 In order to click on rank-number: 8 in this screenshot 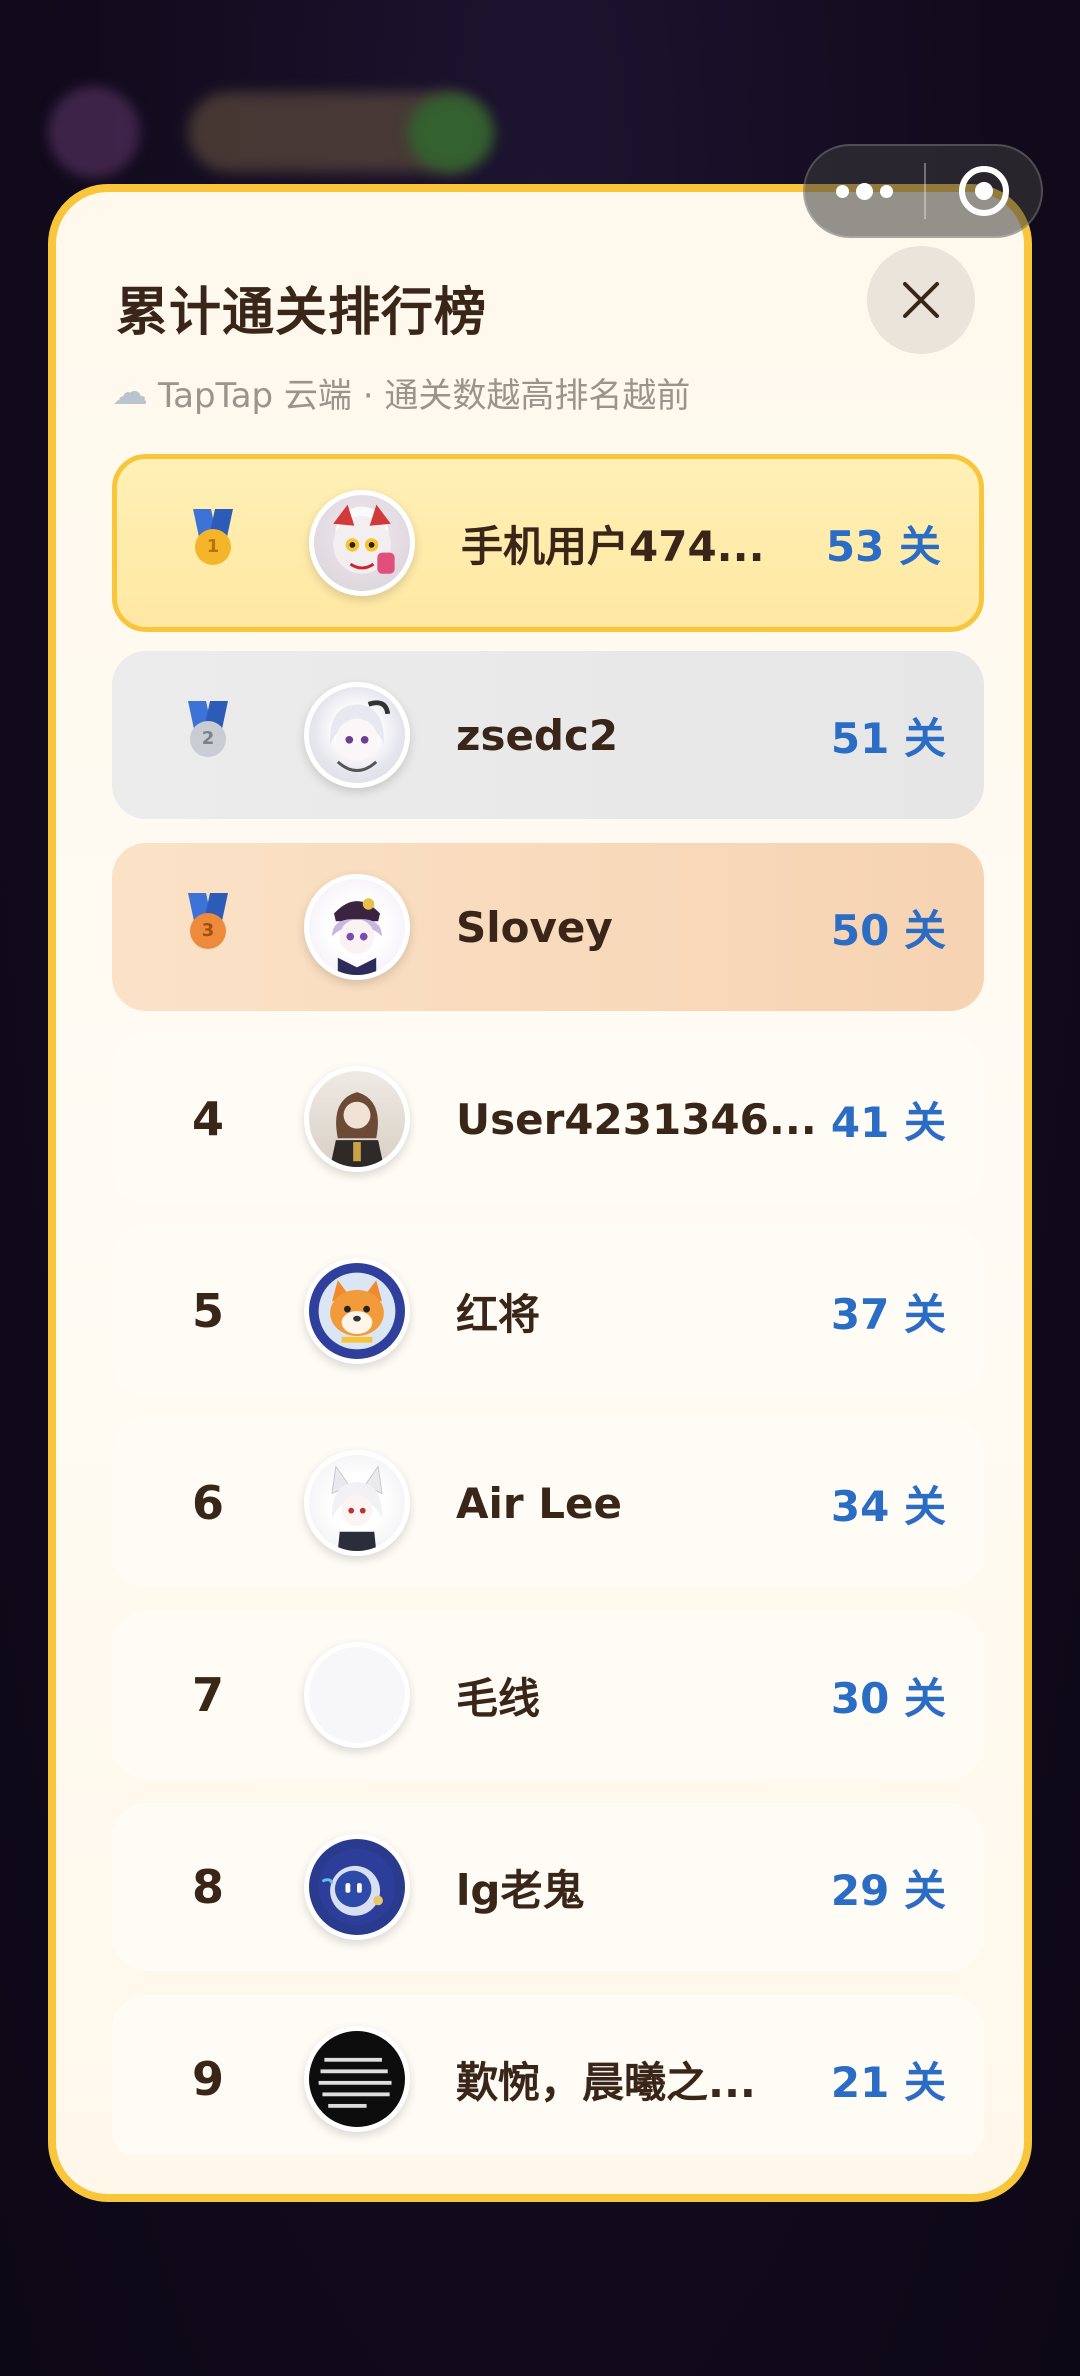, I will do `click(207, 1887)`.